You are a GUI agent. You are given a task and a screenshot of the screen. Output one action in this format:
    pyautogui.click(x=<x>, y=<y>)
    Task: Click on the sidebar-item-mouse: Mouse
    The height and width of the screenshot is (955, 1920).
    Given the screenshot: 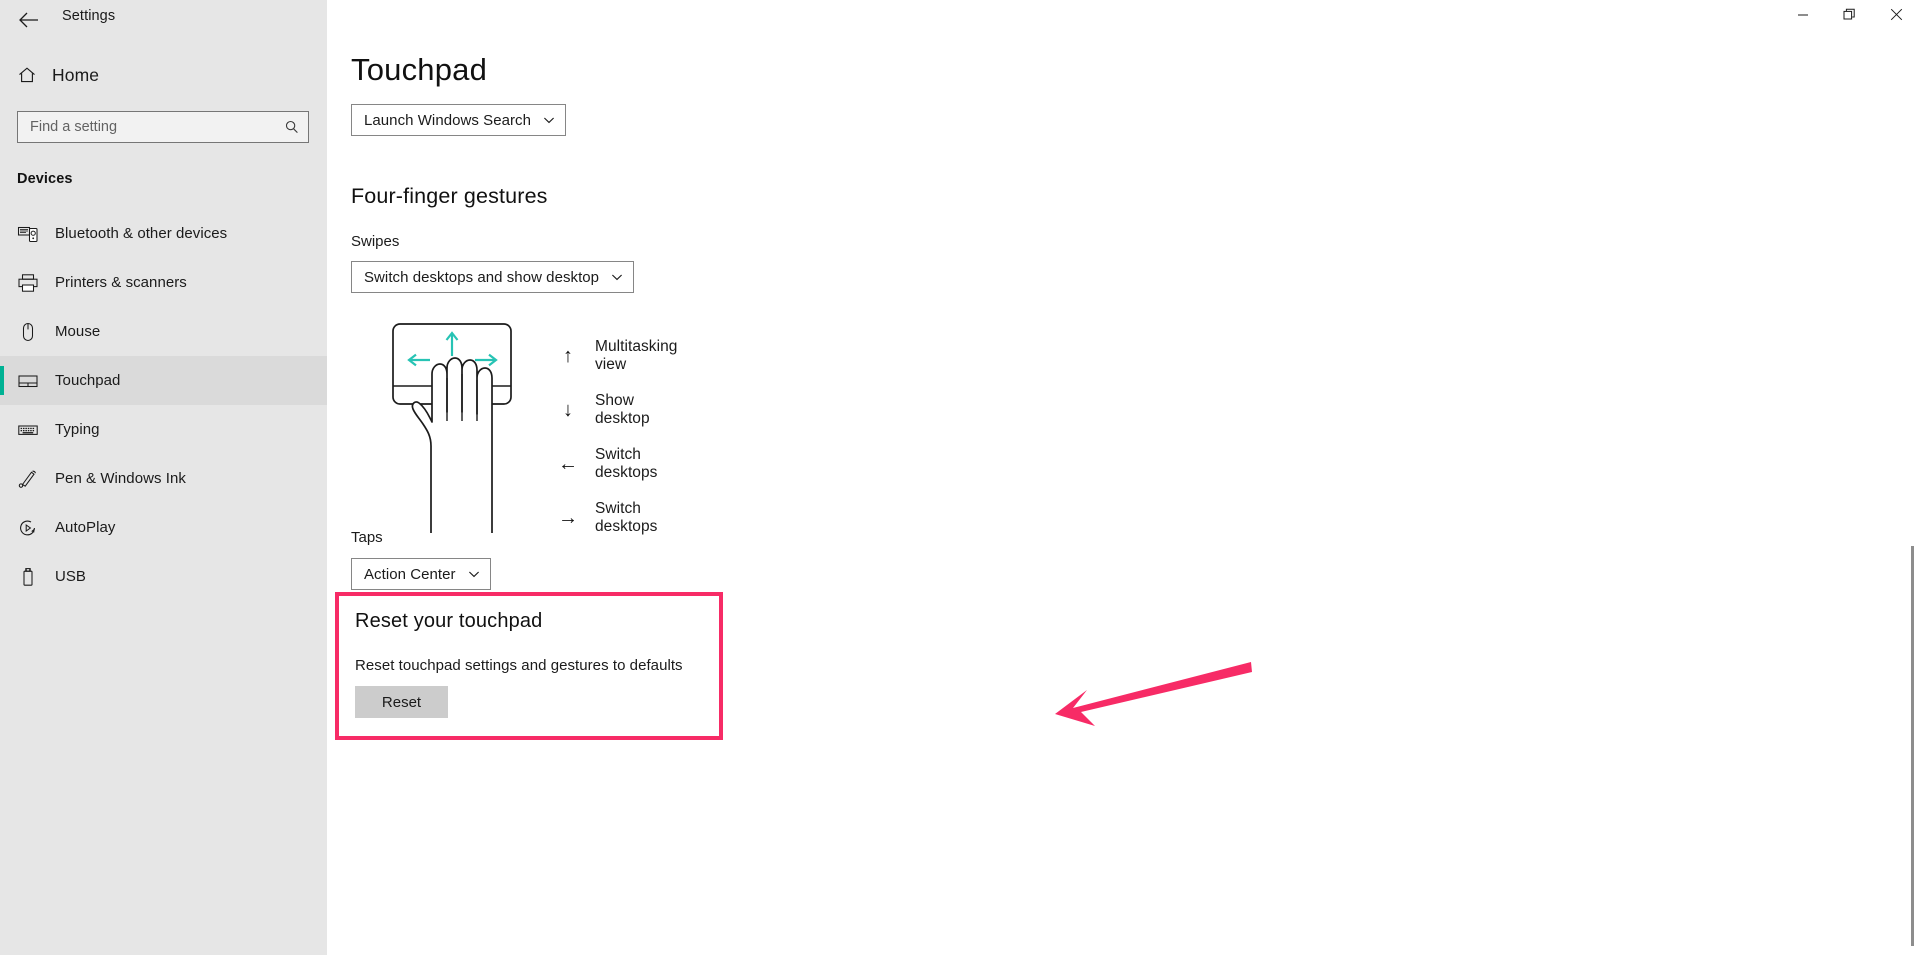 What is the action you would take?
    pyautogui.click(x=163, y=331)
    